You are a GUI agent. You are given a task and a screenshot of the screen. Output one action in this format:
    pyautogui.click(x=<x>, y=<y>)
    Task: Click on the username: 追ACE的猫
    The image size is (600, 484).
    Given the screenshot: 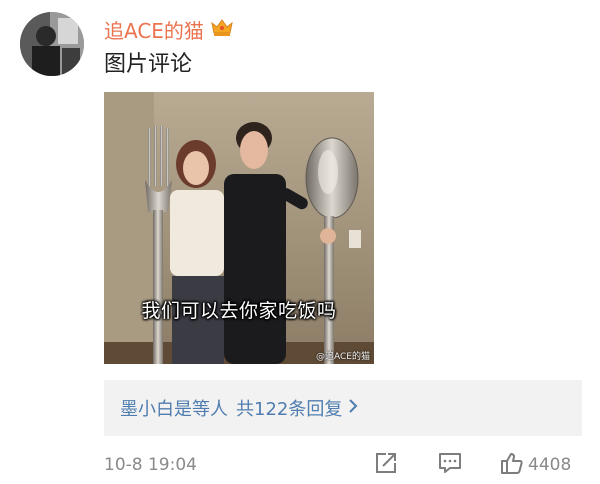 What is the action you would take?
    pyautogui.click(x=154, y=29)
    